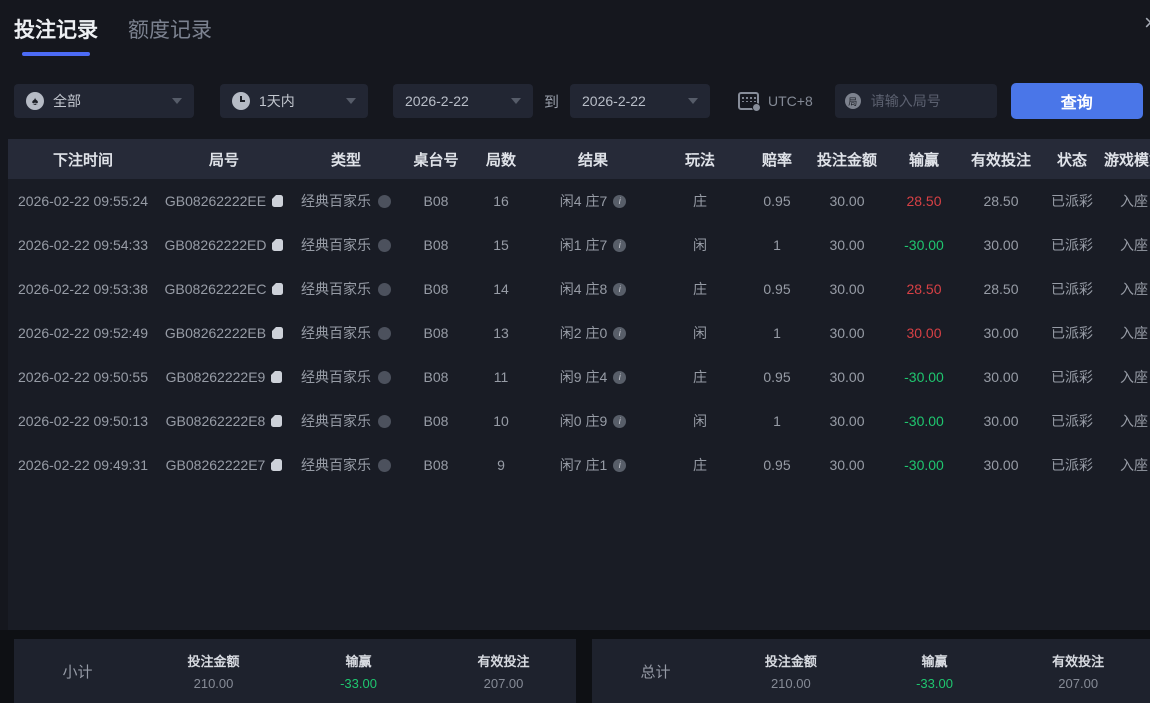 This screenshot has width=1150, height=703. Describe the element at coordinates (224, 465) in the screenshot. I see `cell-round-id: GB08262222E7` at that location.